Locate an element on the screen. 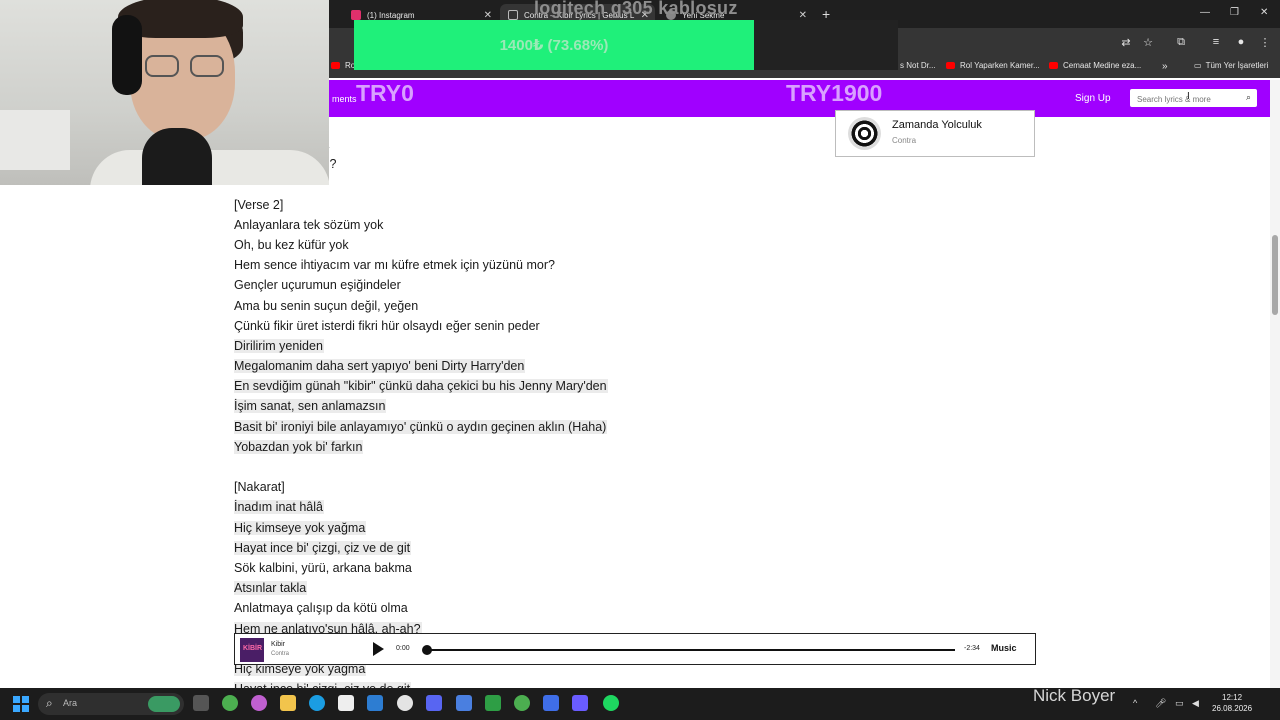 The image size is (1280, 720). album-art is located at coordinates (864, 133).